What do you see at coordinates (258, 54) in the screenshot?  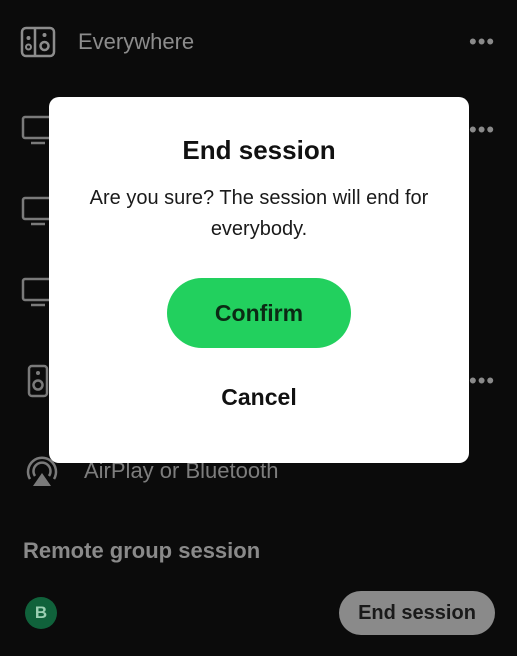 I see `device-row-everywhere: Everywhere •••` at bounding box center [258, 54].